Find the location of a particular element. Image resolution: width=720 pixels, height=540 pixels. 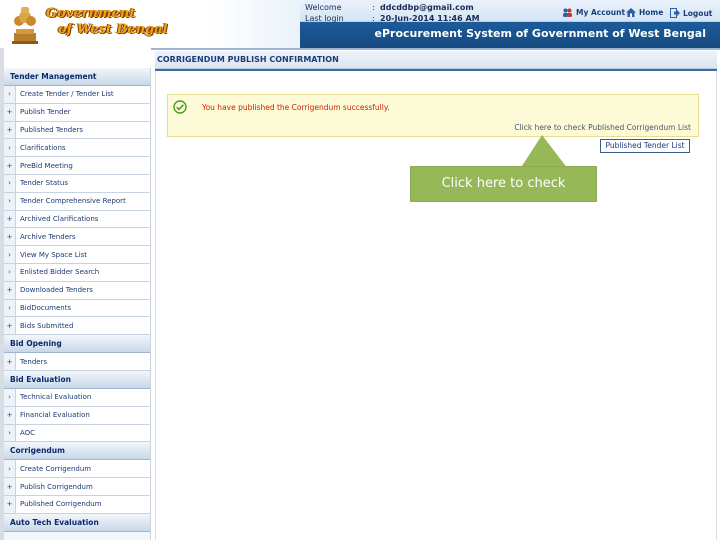

sidebar-section-bid-opening: Bid Opening is located at coordinates (77, 344).